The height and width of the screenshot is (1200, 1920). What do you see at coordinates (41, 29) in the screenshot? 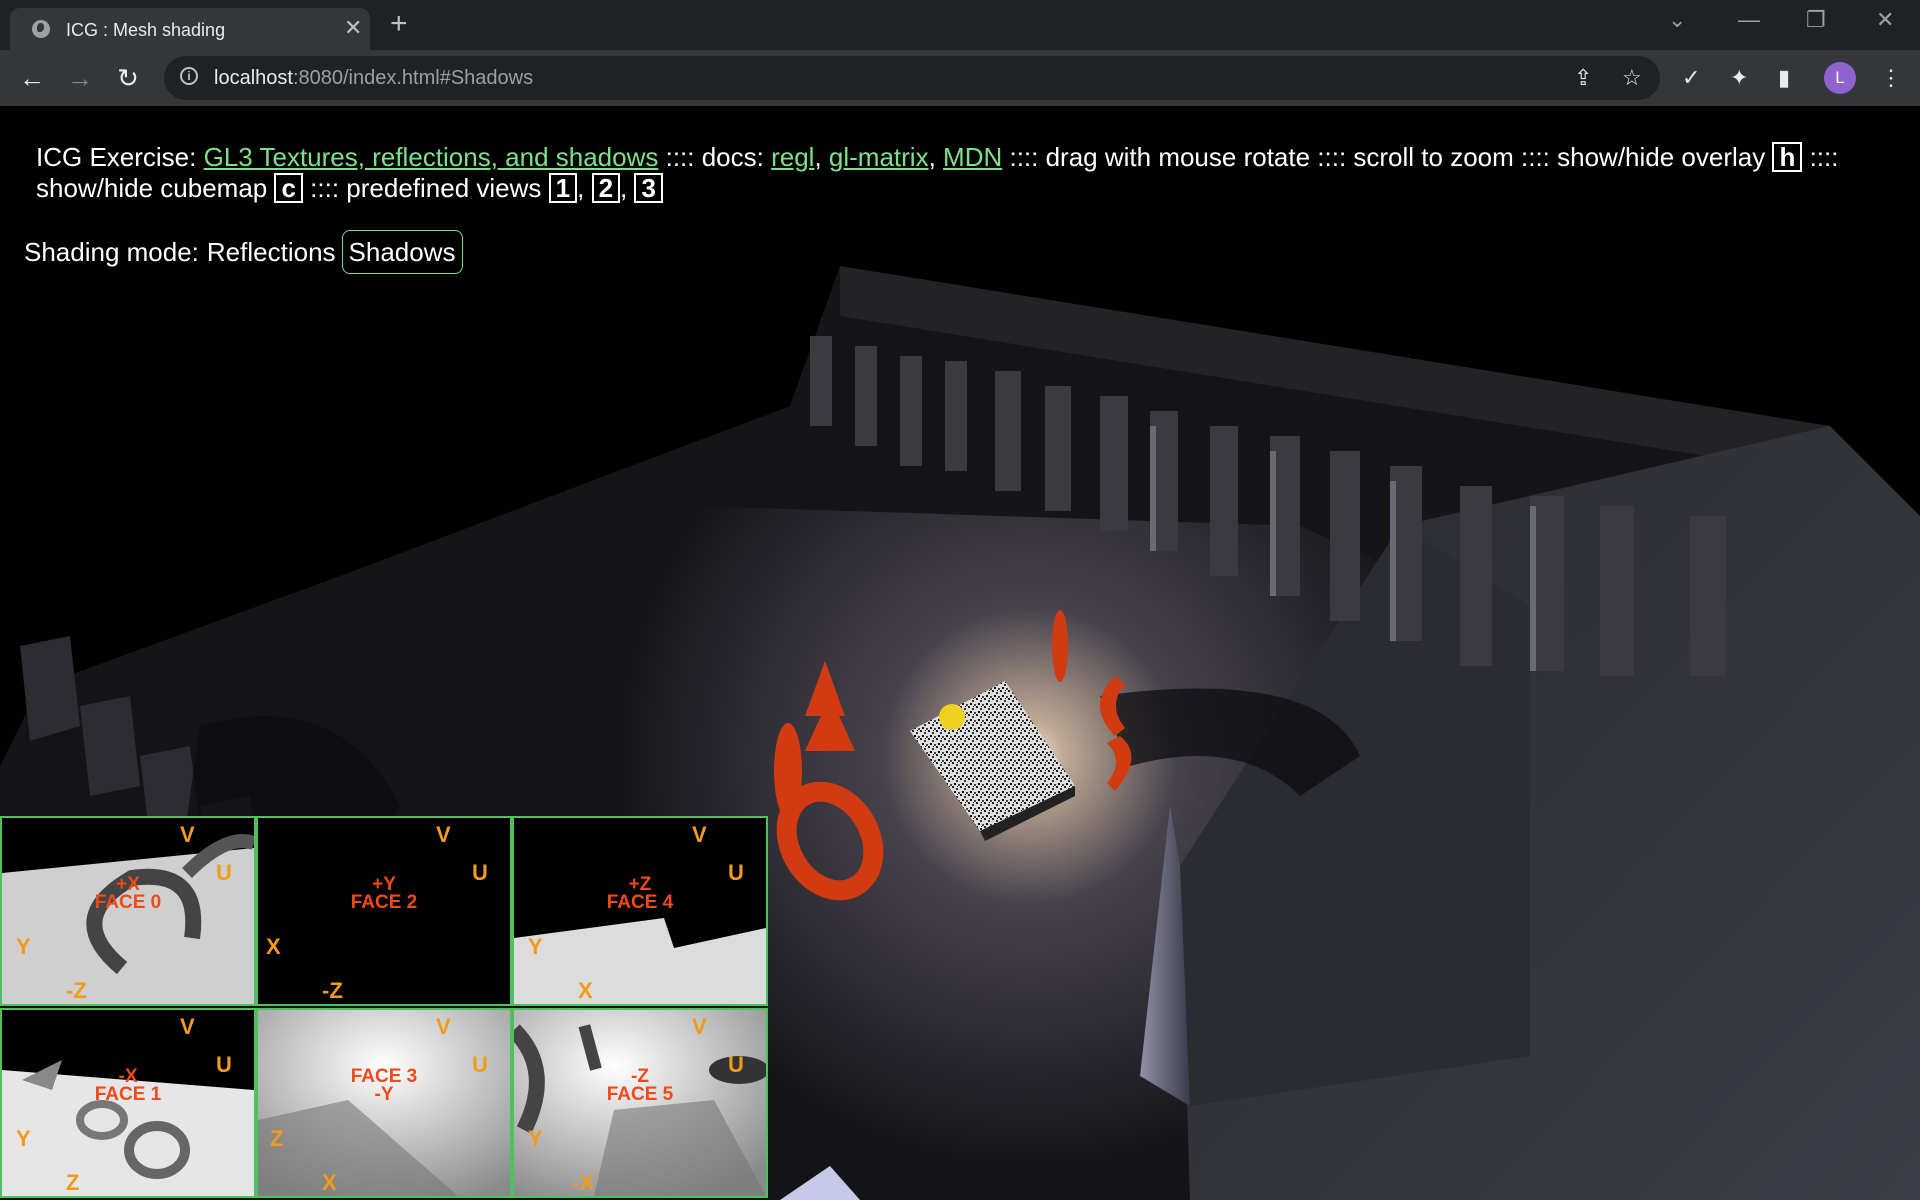
I see `globe-icon` at bounding box center [41, 29].